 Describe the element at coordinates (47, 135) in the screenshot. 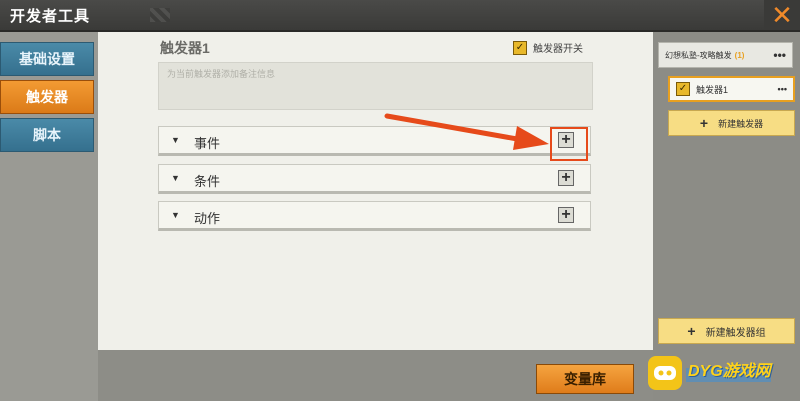

I see `sidebar-item-scripts: 脚本` at that location.